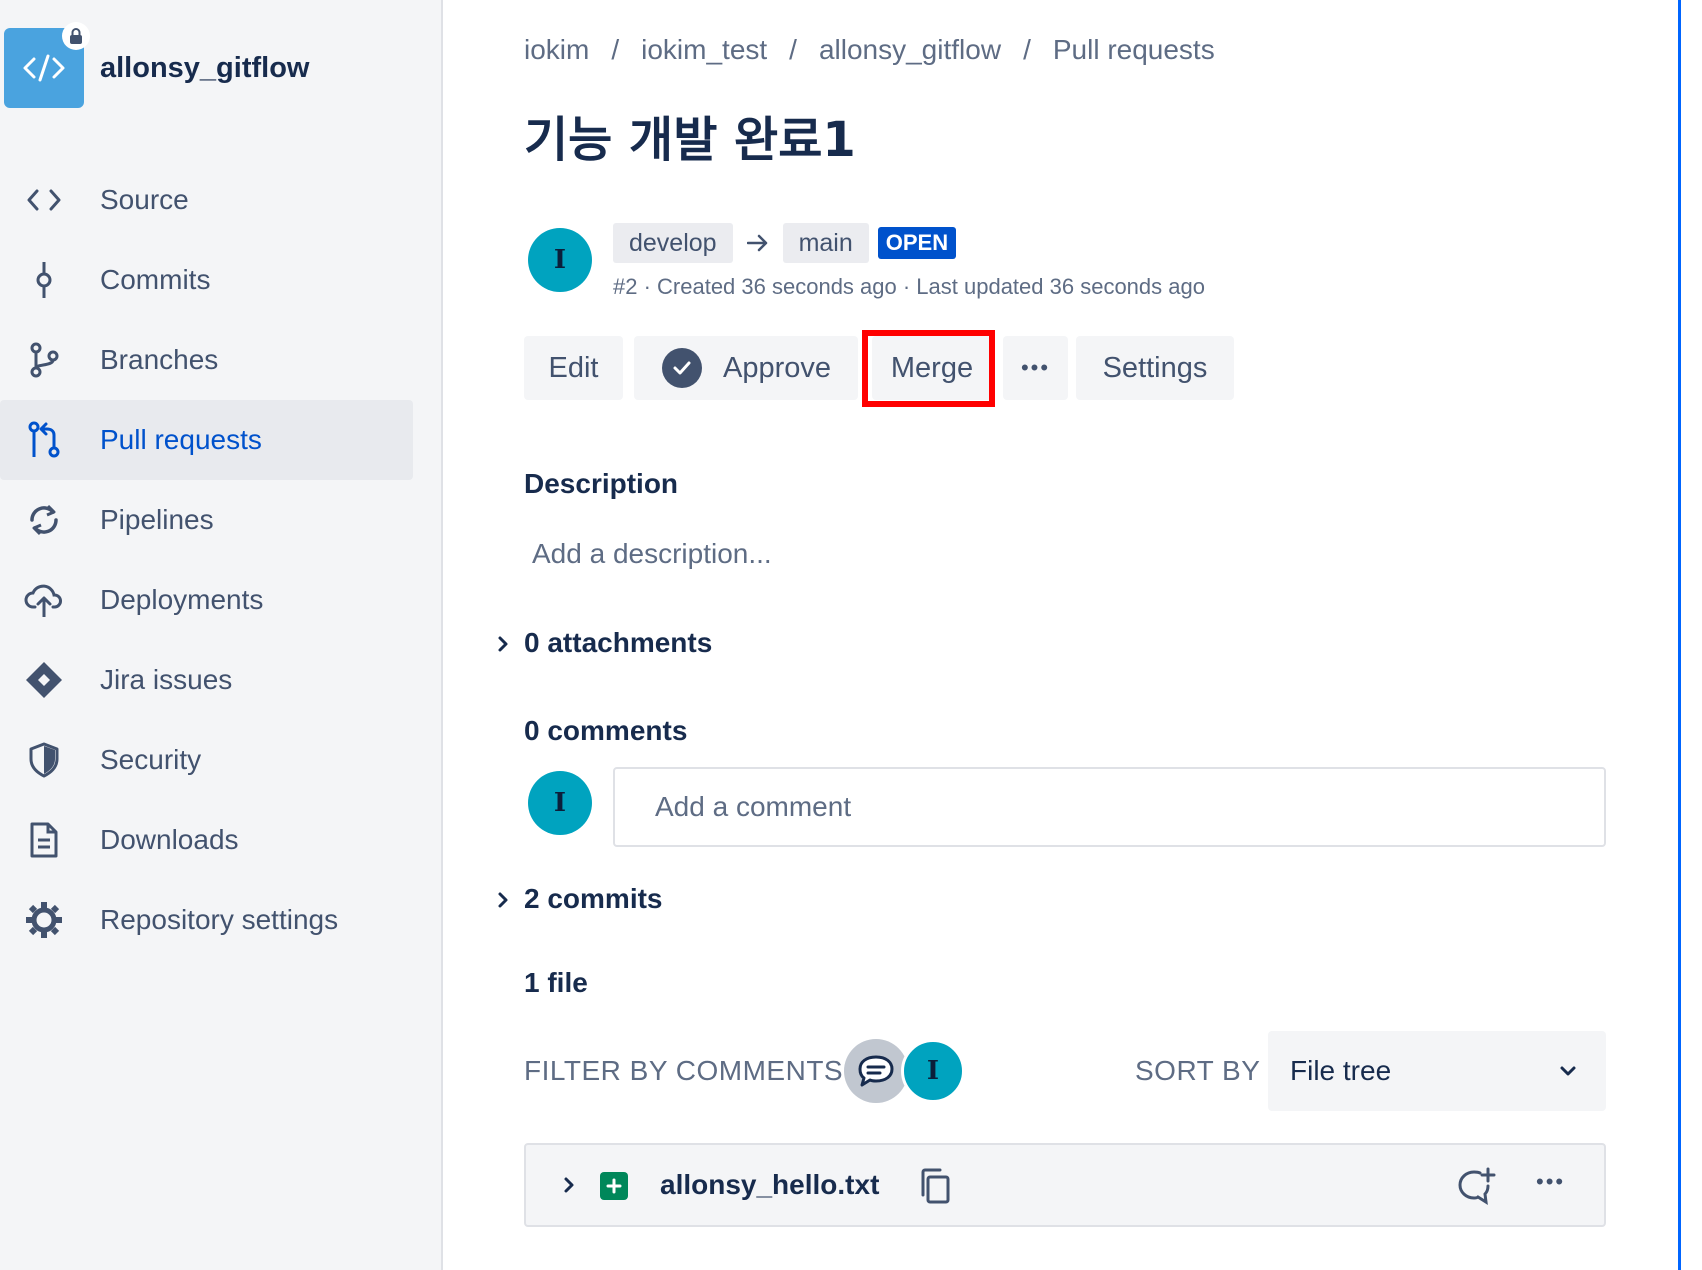 The width and height of the screenshot is (1702, 1270). What do you see at coordinates (44, 600) in the screenshot?
I see `cloud-upload-icon` at bounding box center [44, 600].